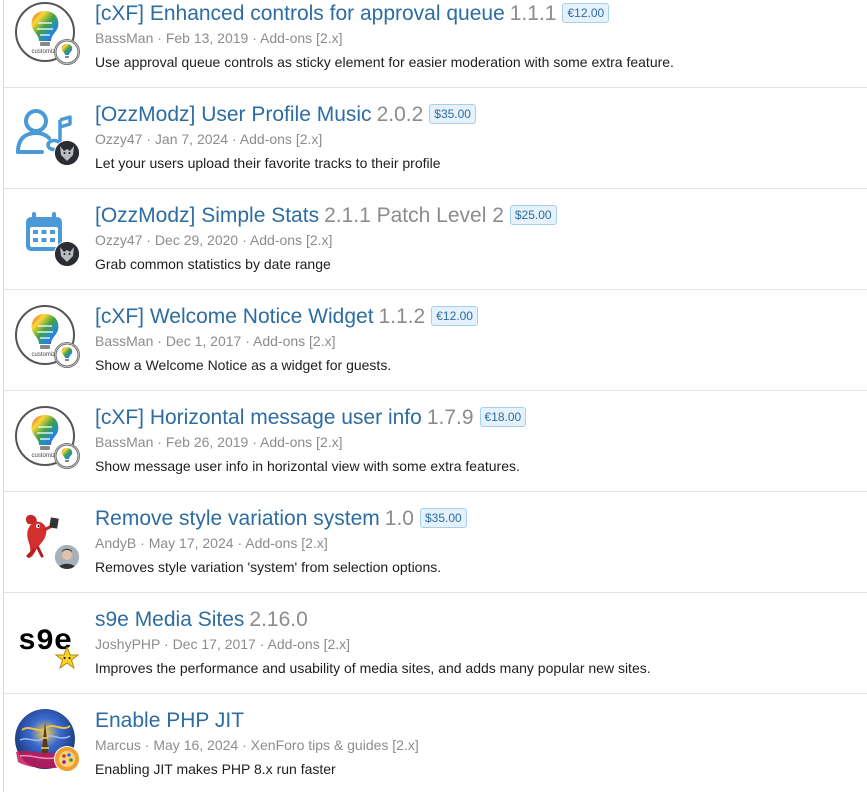  I want to click on resource-meta: BassMan · Feb 13, 2019 · Add-ons [2.x], so click(219, 38).